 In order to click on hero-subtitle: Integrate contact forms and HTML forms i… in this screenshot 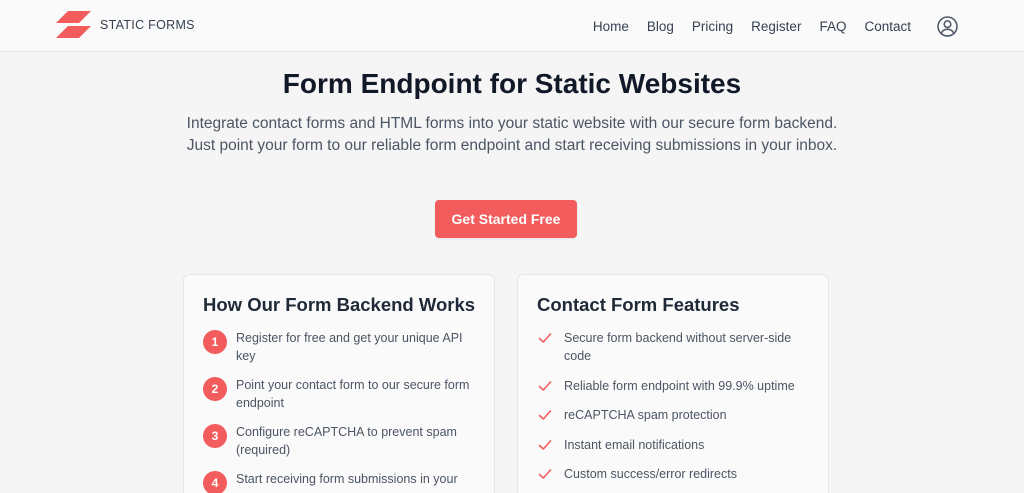, I will do `click(512, 134)`.